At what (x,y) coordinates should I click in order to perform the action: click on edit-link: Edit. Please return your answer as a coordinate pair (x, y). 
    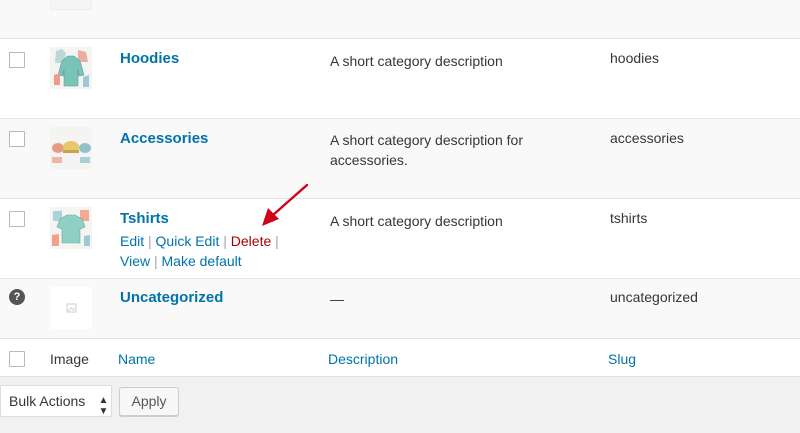
    Looking at the image, I should click on (132, 241).